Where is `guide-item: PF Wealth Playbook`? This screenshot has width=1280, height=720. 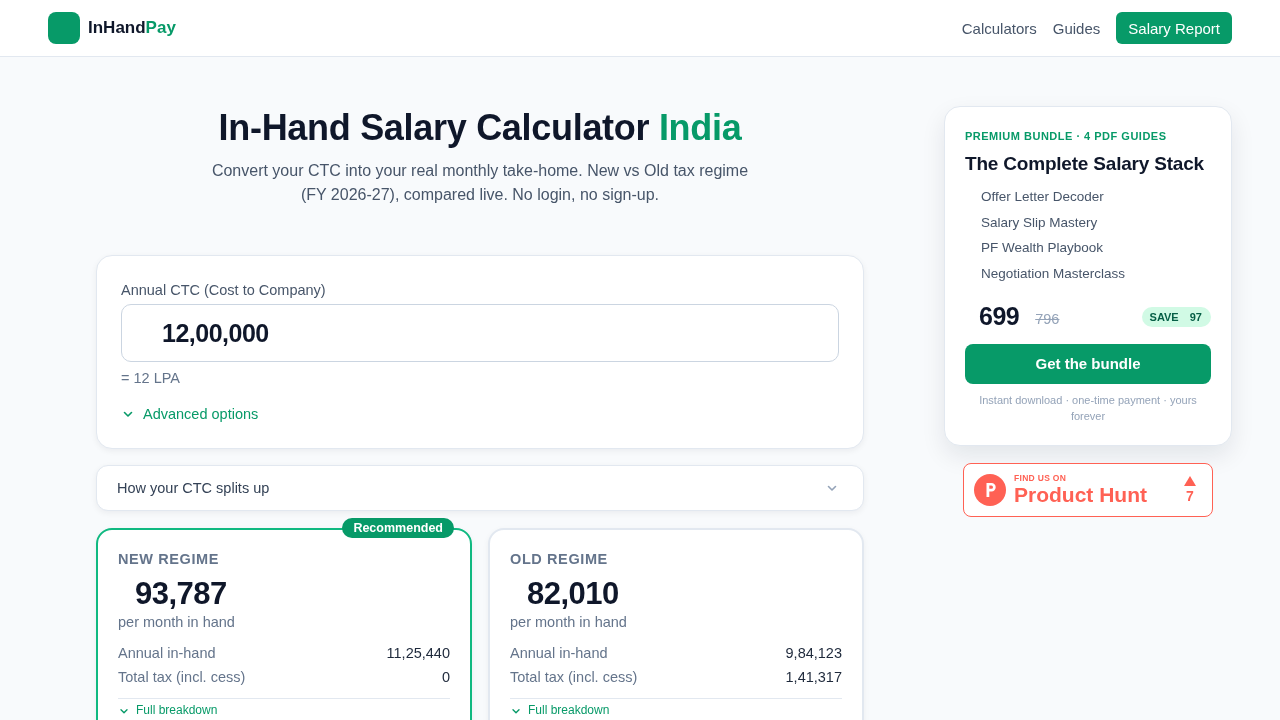 guide-item: PF Wealth Playbook is located at coordinates (1043, 248).